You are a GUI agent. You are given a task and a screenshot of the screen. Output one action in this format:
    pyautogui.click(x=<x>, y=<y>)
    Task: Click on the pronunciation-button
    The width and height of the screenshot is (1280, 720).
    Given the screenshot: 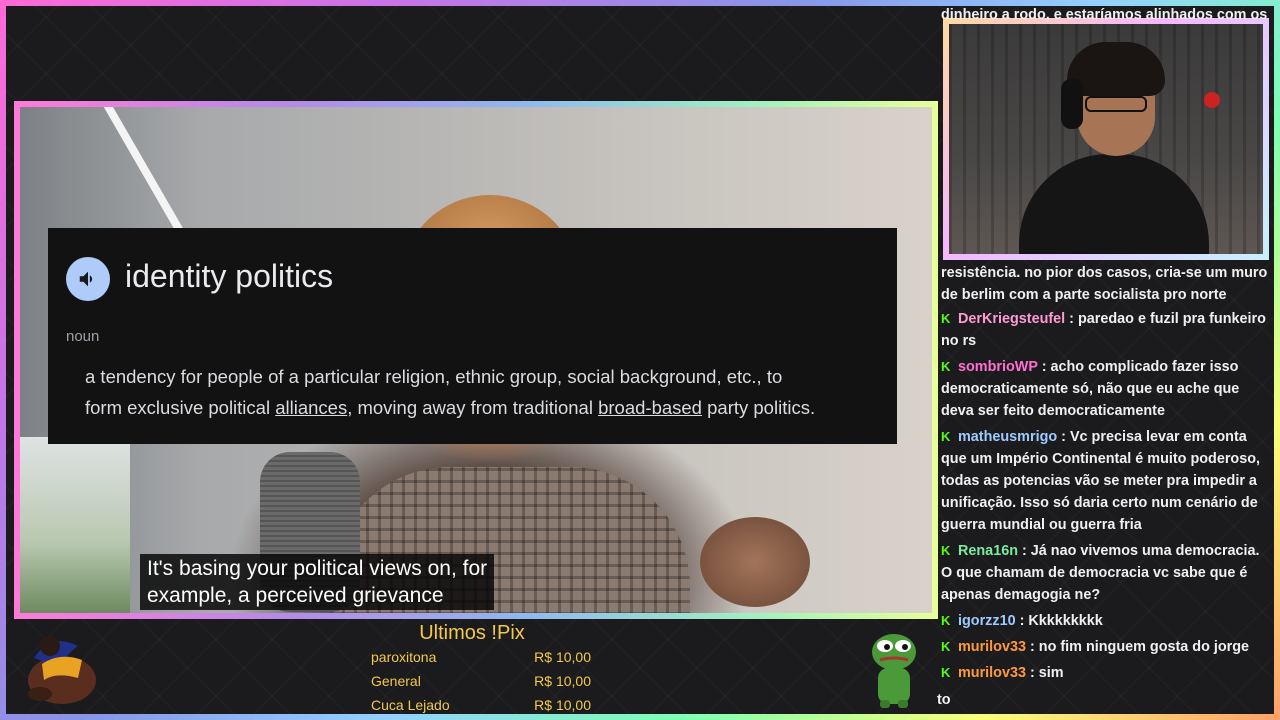 What is the action you would take?
    pyautogui.click(x=88, y=279)
    